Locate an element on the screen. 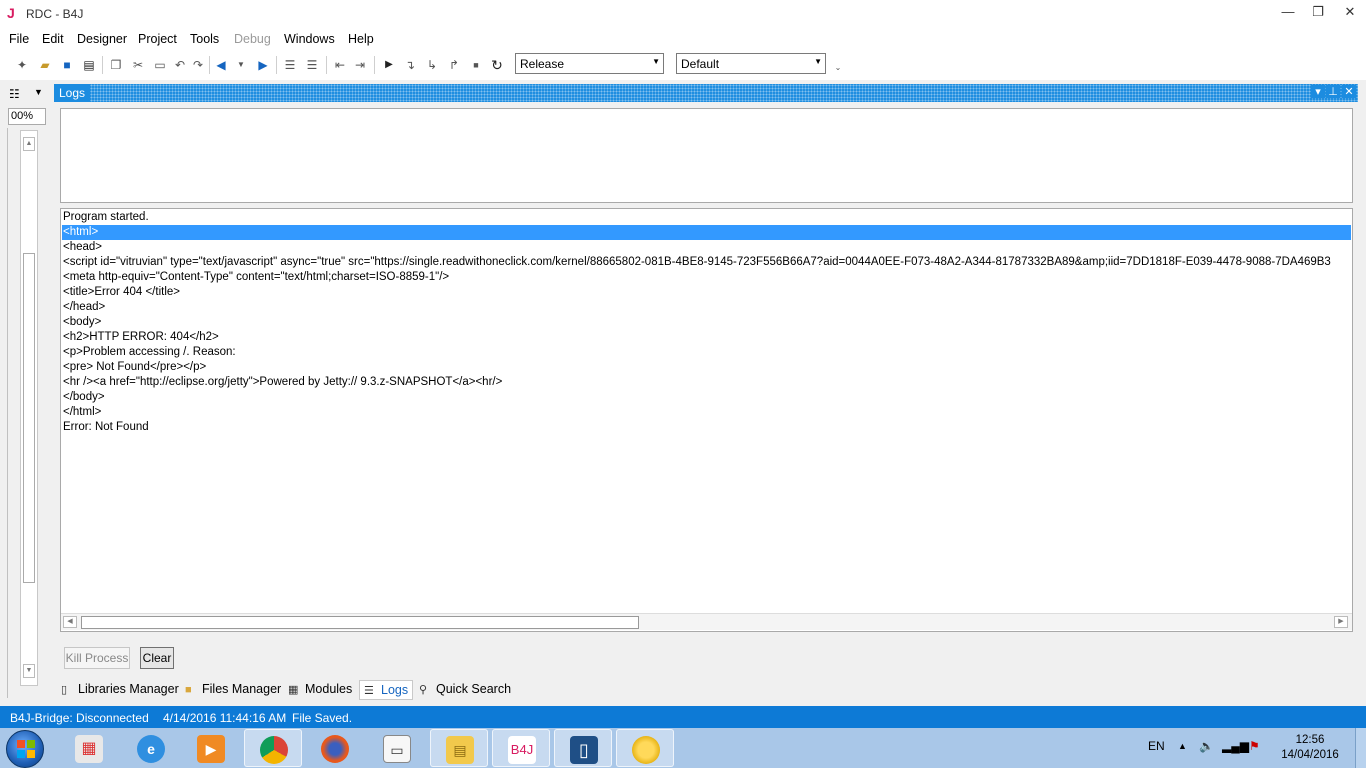  clock-time: 12:56 is located at coordinates (1310, 740).